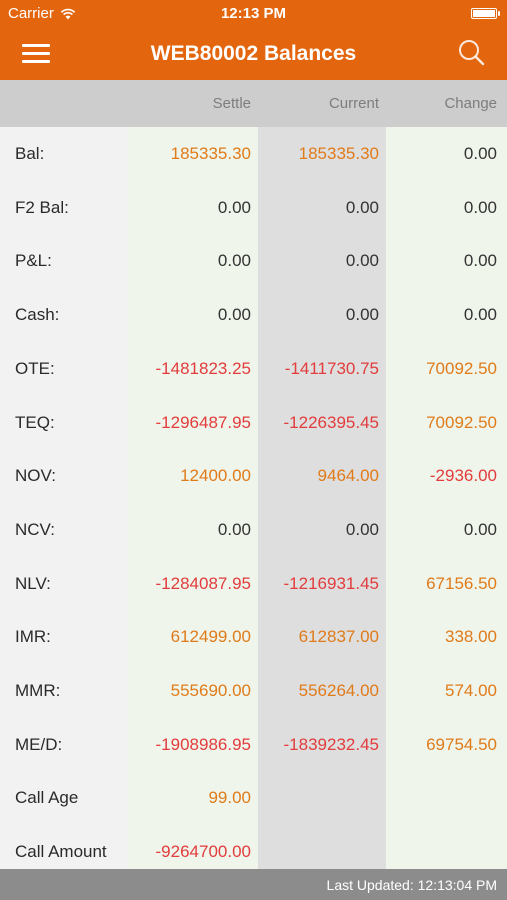 The width and height of the screenshot is (507, 900). I want to click on settle-value: -1296487.95, so click(203, 422).